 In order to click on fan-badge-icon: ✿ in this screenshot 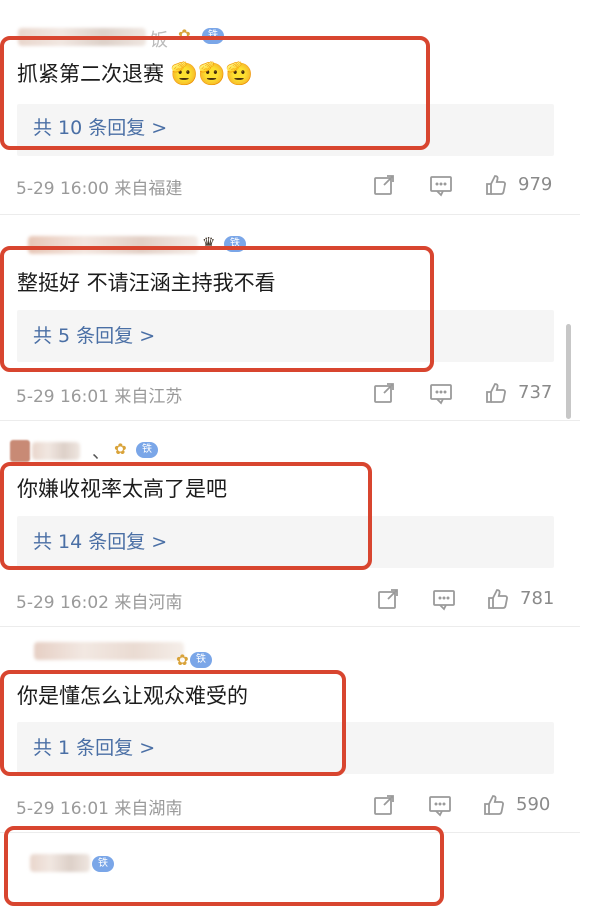, I will do `click(120, 449)`.